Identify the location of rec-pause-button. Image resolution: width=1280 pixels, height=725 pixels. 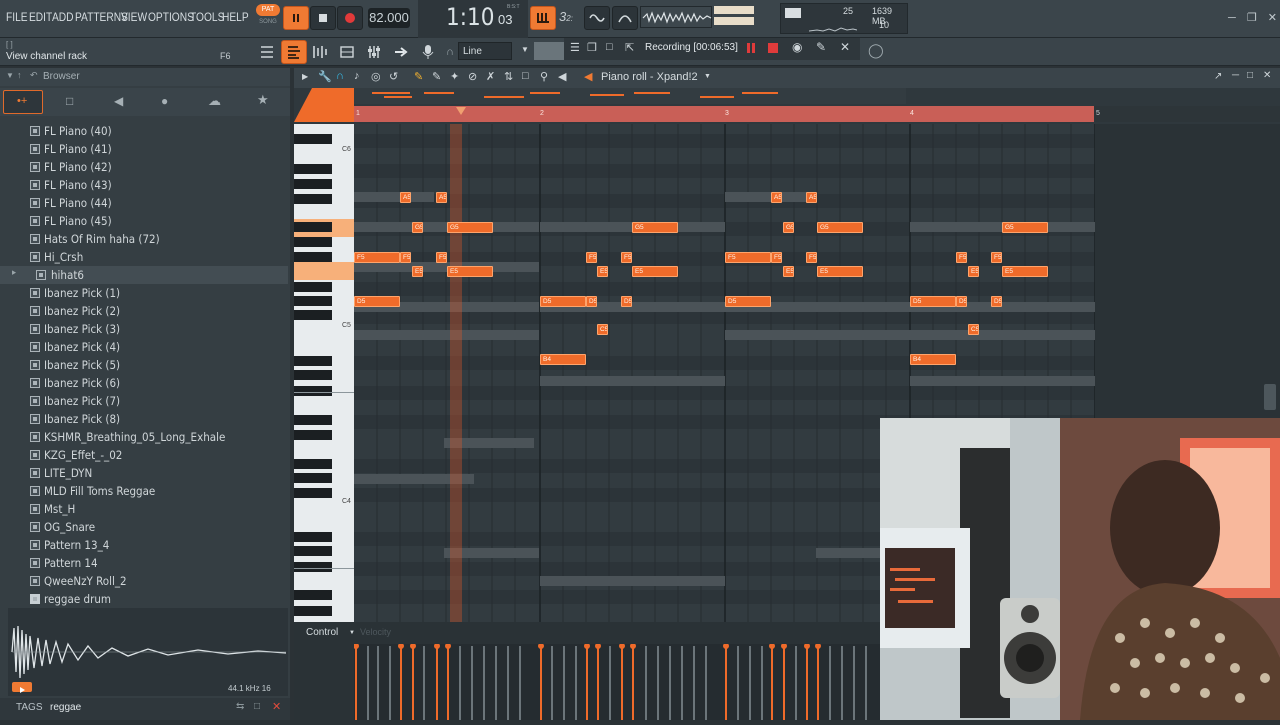
(751, 48).